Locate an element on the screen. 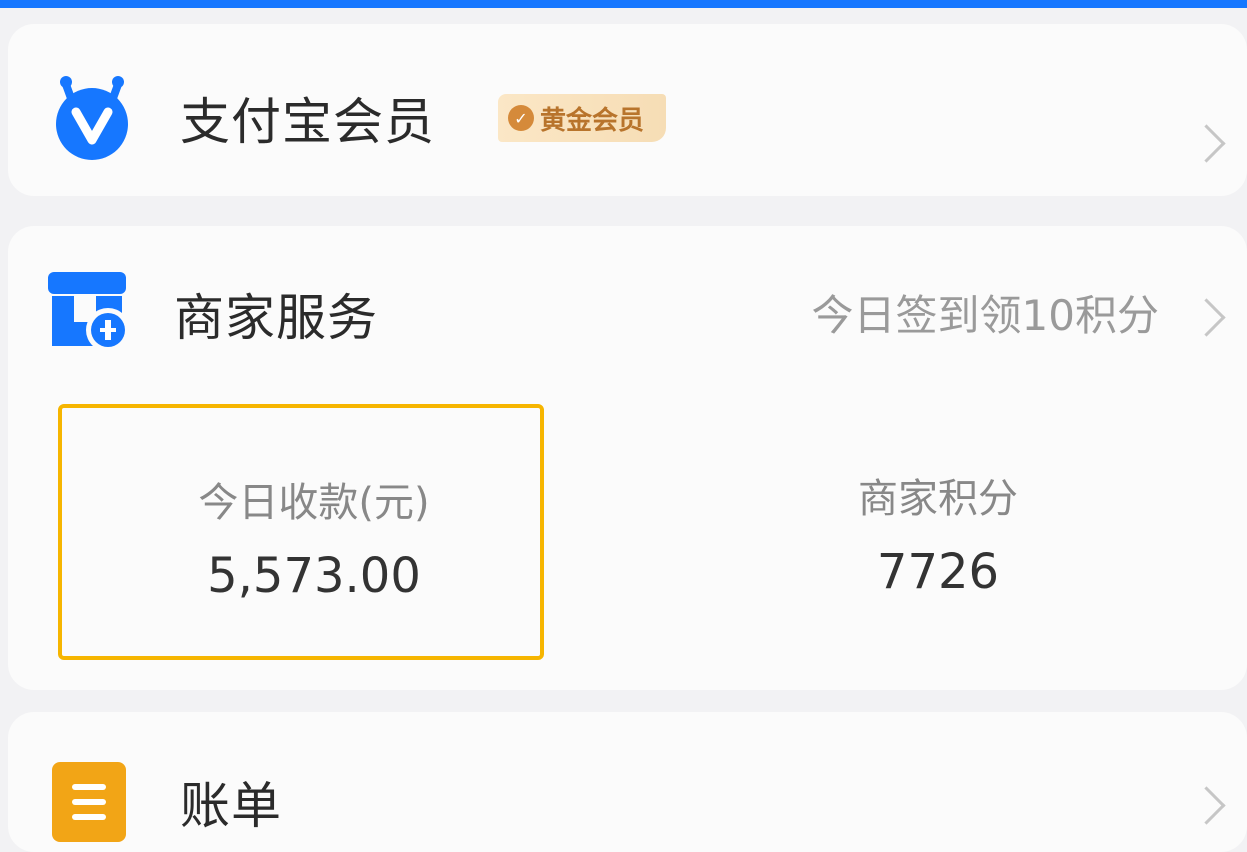 This screenshot has height=852, width=1247. merchant-points-value: 7726 is located at coordinates (938, 572).